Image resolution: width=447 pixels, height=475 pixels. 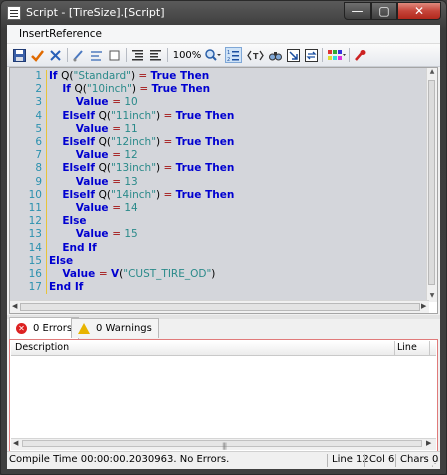 I want to click on uncomment-icon, so click(x=96, y=55).